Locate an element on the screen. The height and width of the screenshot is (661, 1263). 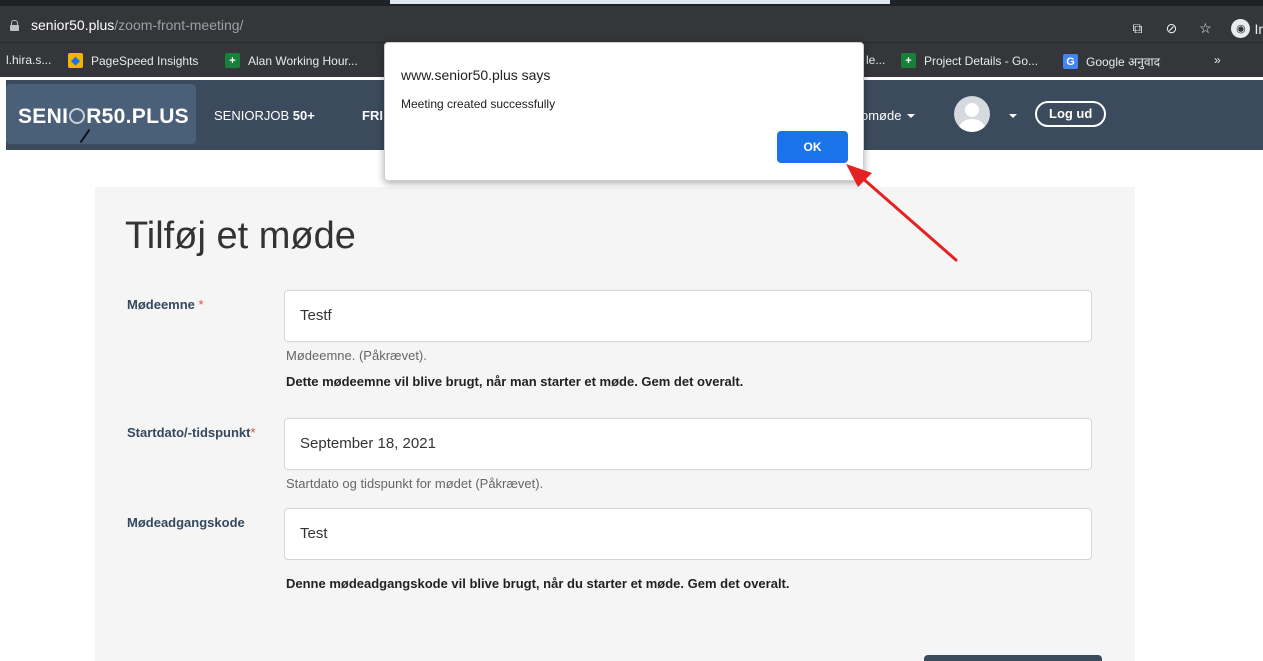
arrow-shaft is located at coordinates (908, 218).